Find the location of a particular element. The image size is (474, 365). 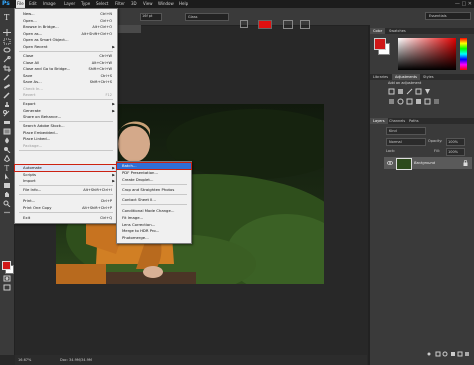

tab-libraries: Libraries is located at coordinates (380, 77).